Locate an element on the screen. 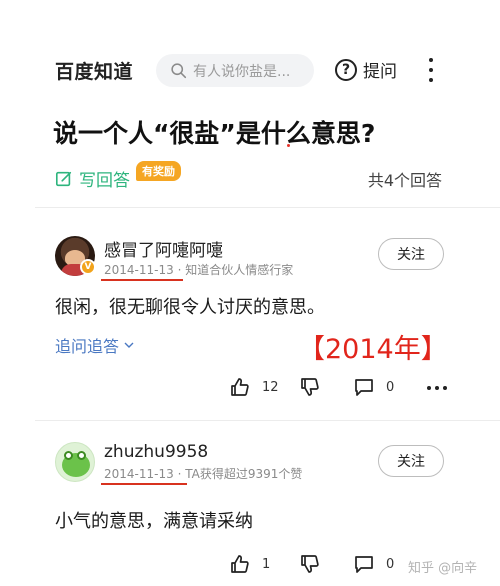 The width and height of the screenshot is (500, 586). ask-button: ? 提问 is located at coordinates (366, 69).